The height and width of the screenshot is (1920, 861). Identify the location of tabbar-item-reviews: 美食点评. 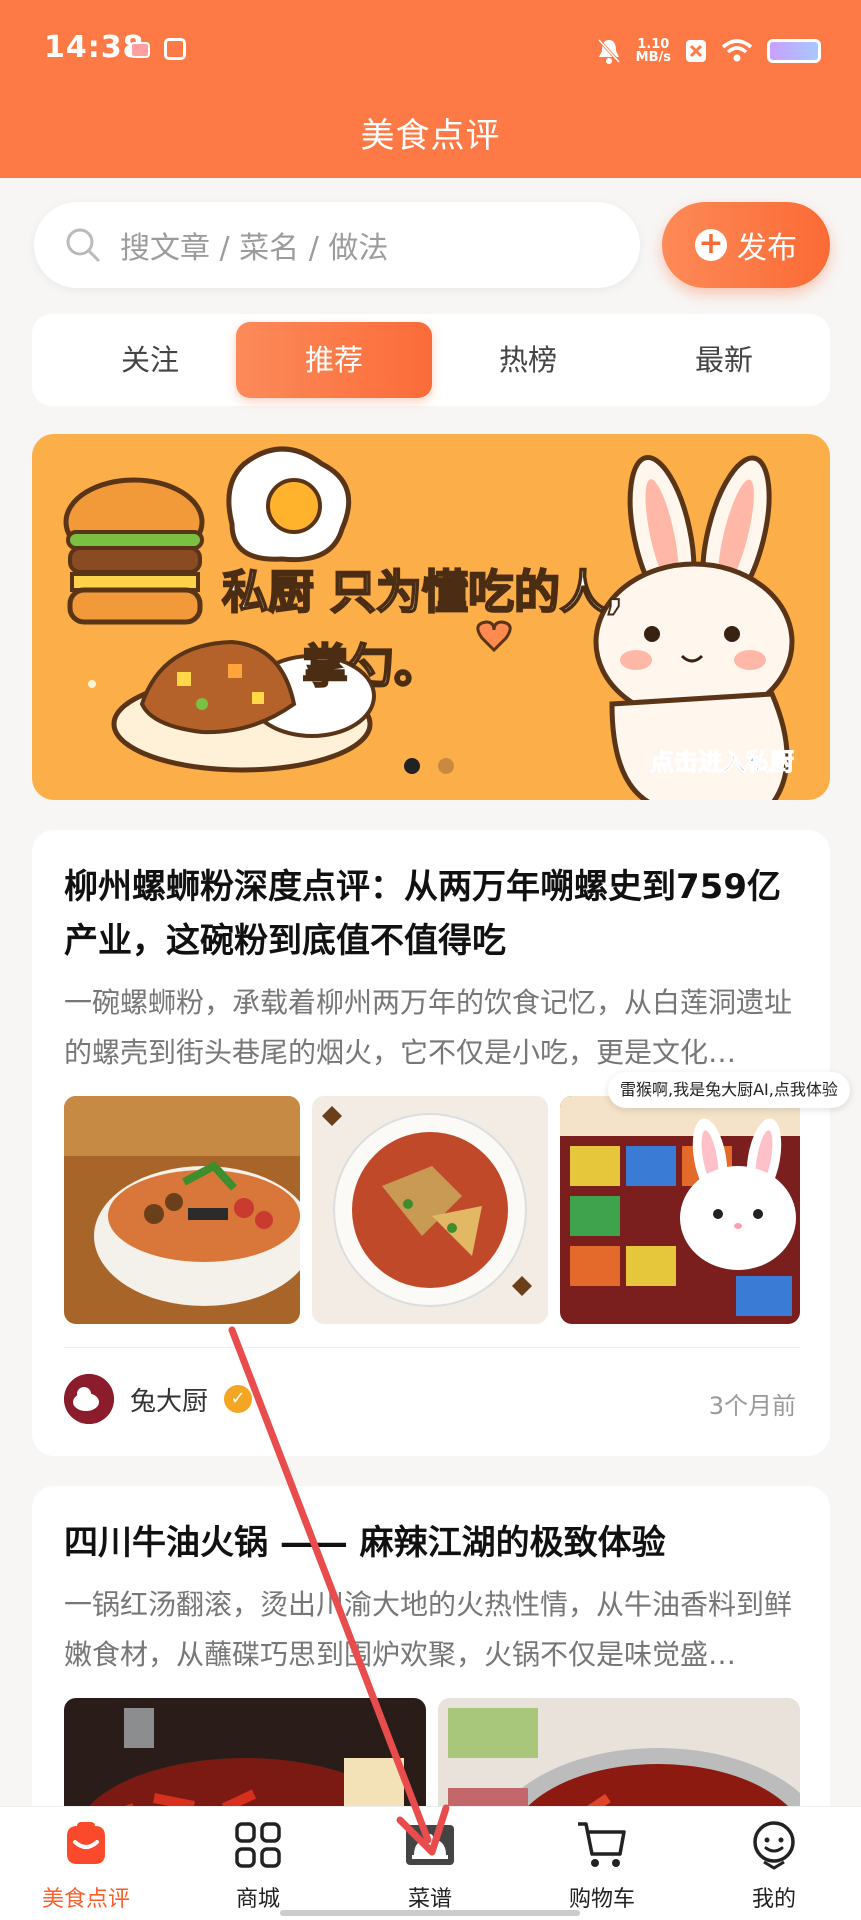
(86, 1864).